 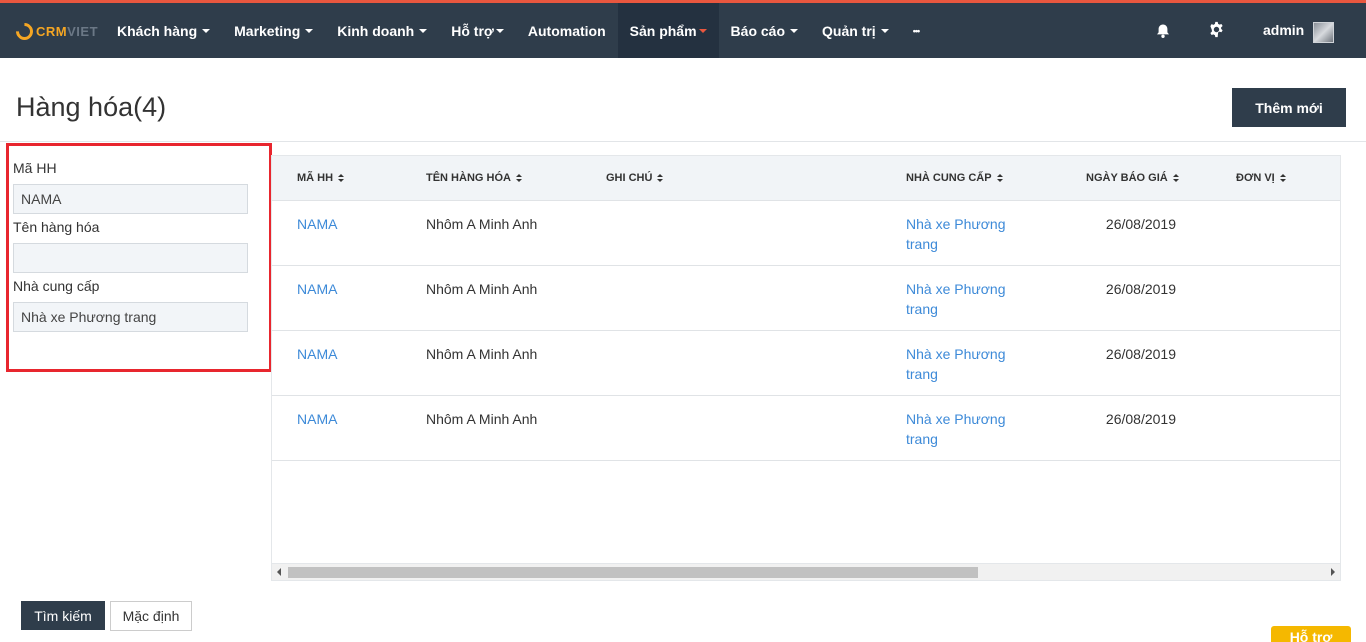 What do you see at coordinates (376, 30) in the screenshot?
I see `nav-label: Kinh doanh` at bounding box center [376, 30].